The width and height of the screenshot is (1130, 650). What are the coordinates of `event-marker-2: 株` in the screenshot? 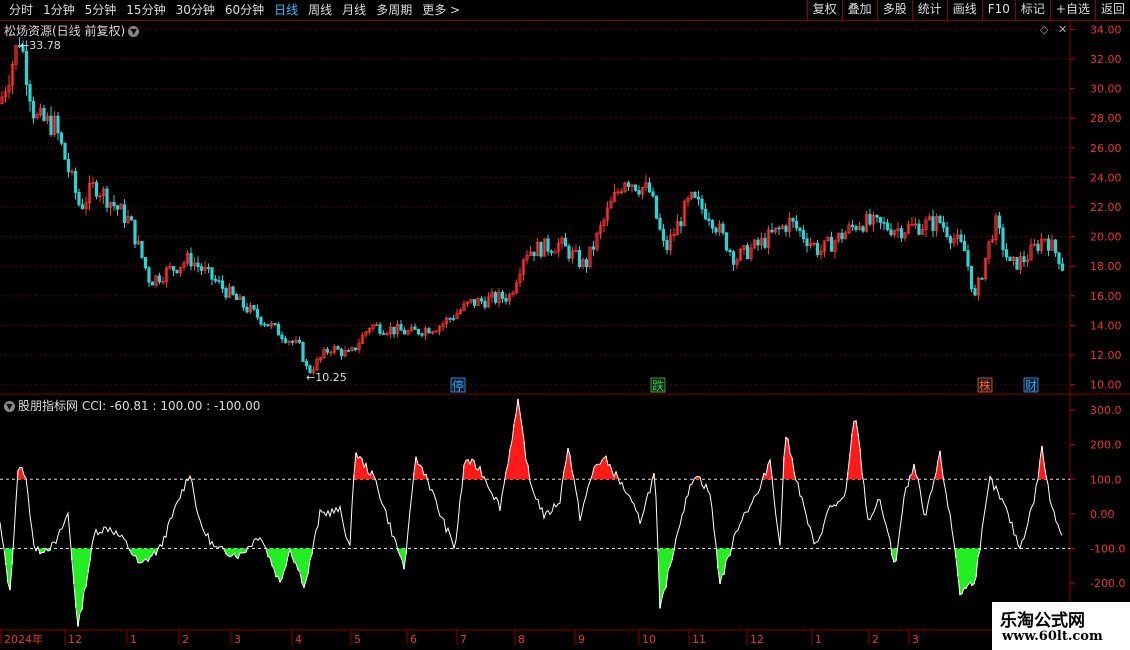 It's located at (985, 385).